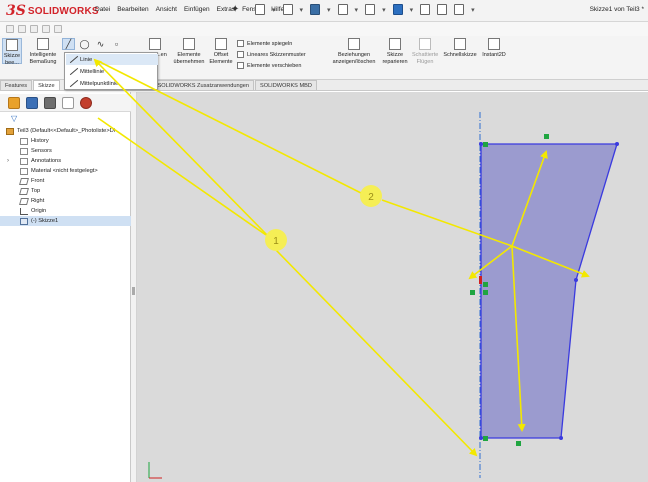  What do you see at coordinates (73, 71) in the screenshot?
I see `centerline-icon` at bounding box center [73, 71].